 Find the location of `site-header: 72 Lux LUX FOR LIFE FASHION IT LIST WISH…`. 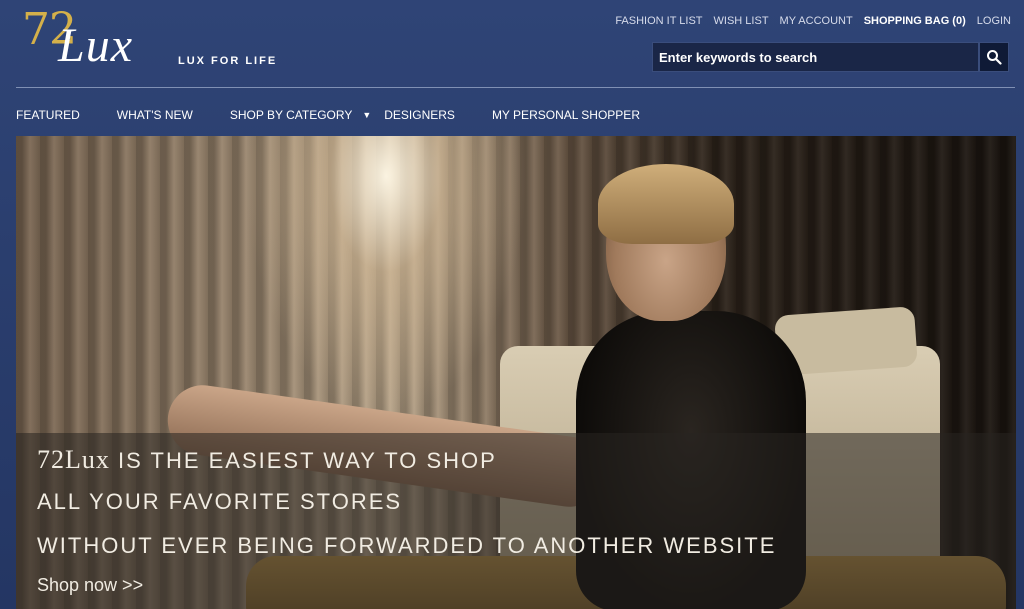

site-header: 72 Lux LUX FOR LIFE FASHION IT LIST WISH… is located at coordinates (512, 44).